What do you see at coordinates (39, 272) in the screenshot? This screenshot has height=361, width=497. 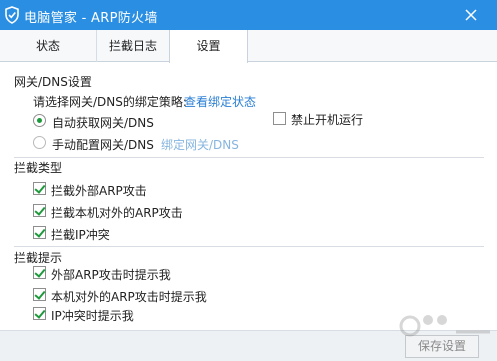 I see `prompt-external-arp-checkbox` at bounding box center [39, 272].